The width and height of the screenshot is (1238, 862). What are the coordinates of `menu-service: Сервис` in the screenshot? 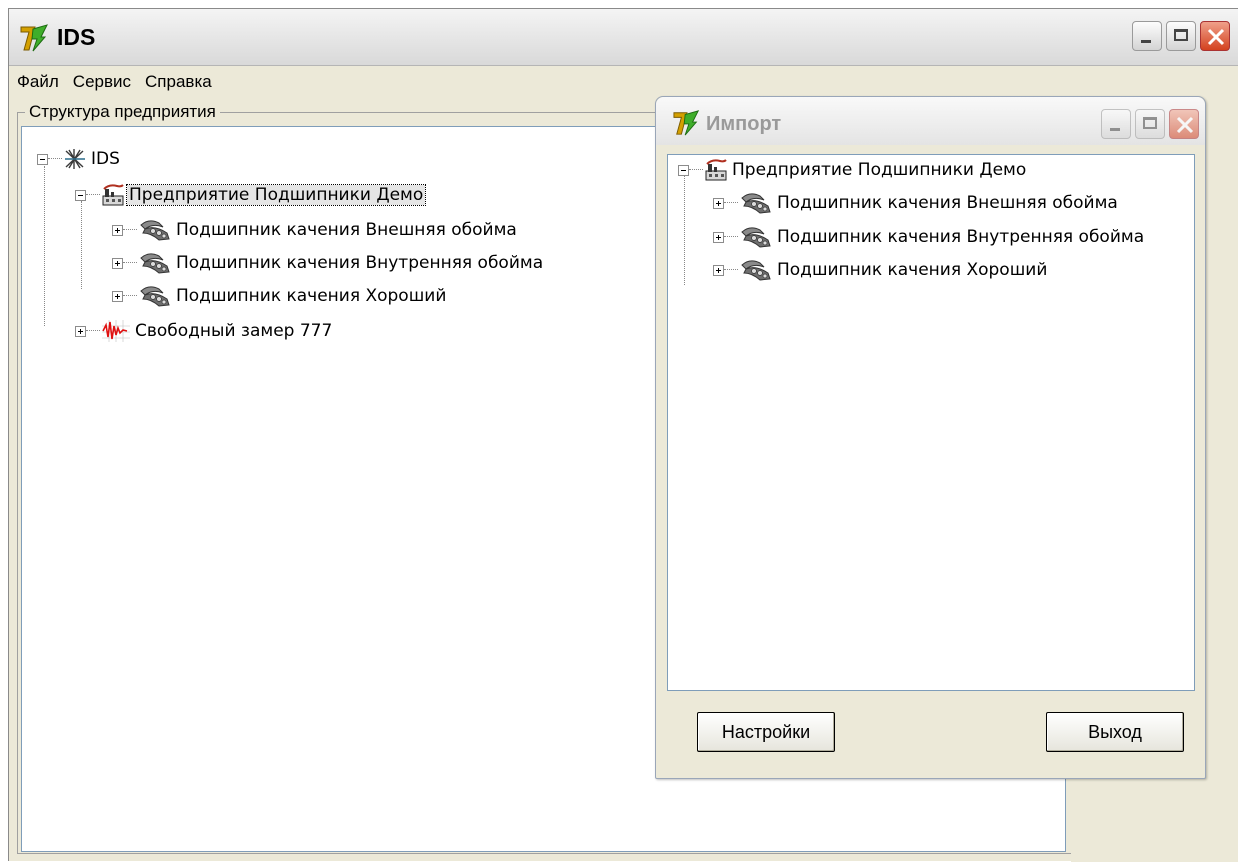 It's located at (101, 79).